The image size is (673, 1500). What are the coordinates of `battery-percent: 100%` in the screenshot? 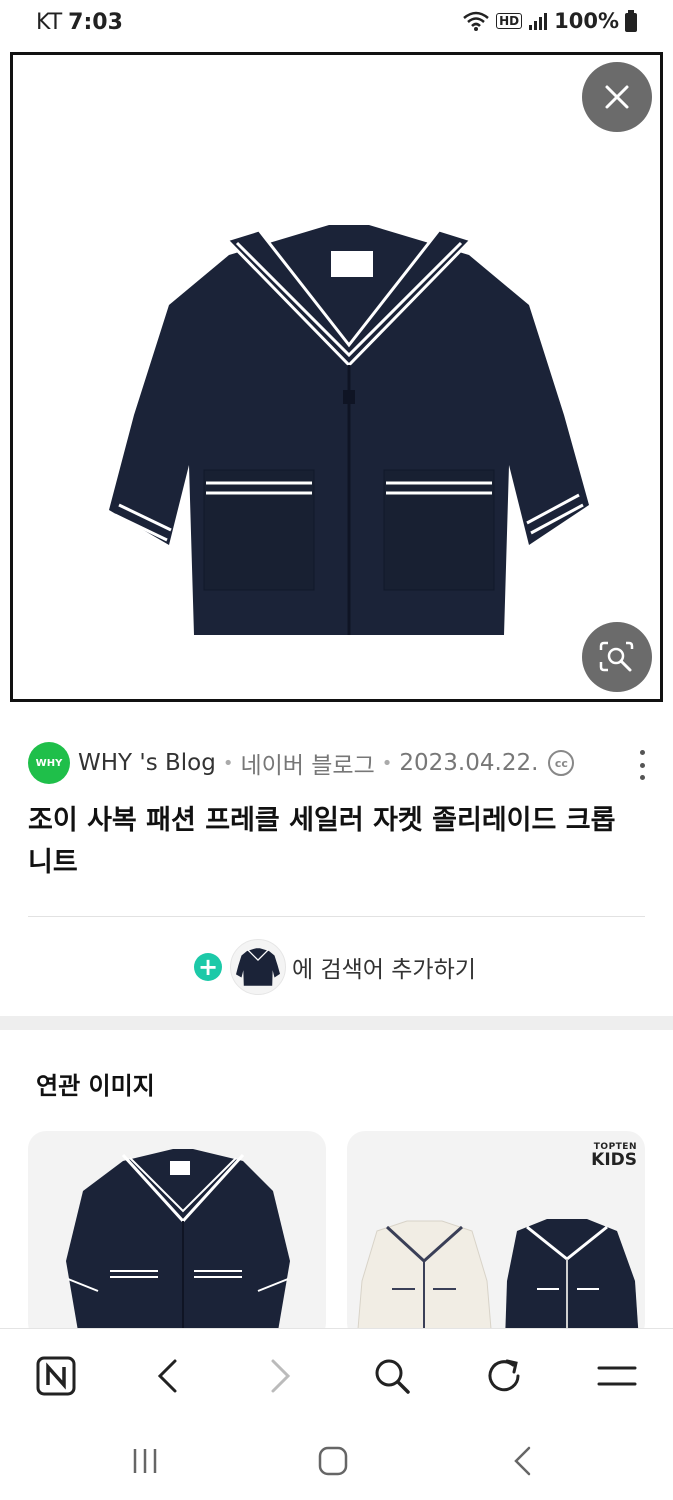 It's located at (586, 21).